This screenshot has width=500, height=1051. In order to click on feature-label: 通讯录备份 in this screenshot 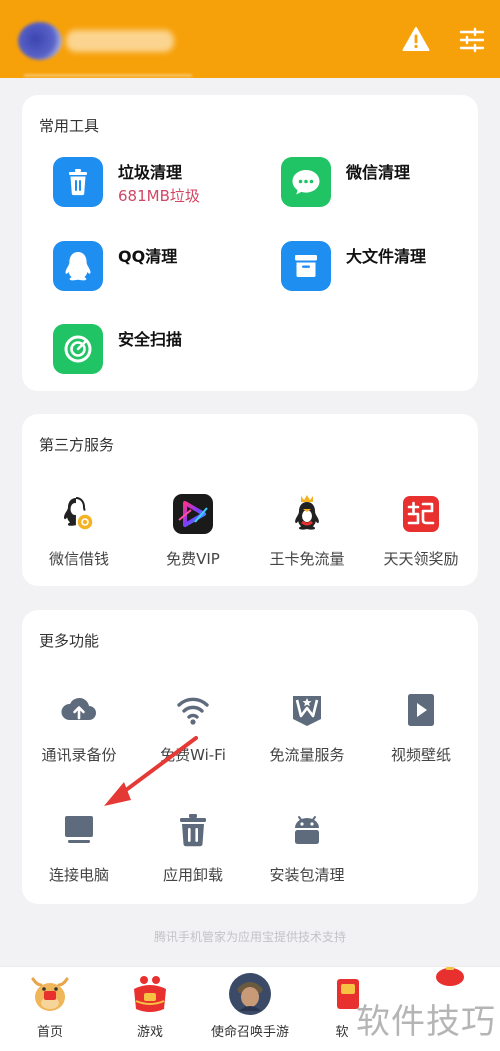, I will do `click(79, 755)`.